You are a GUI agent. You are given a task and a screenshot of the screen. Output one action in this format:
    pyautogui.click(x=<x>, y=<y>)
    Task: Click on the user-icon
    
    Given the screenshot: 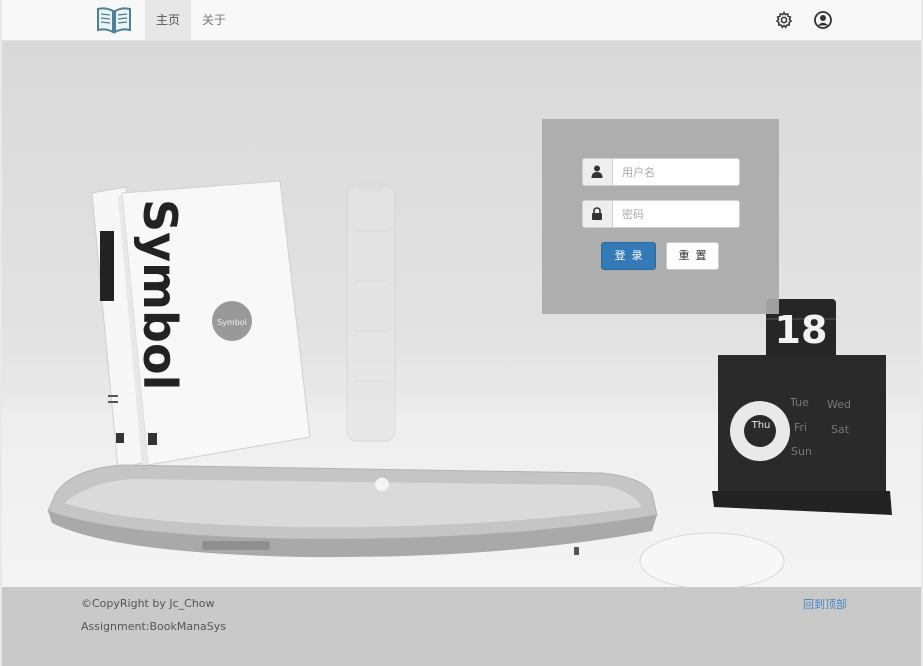 What is the action you would take?
    pyautogui.click(x=597, y=171)
    